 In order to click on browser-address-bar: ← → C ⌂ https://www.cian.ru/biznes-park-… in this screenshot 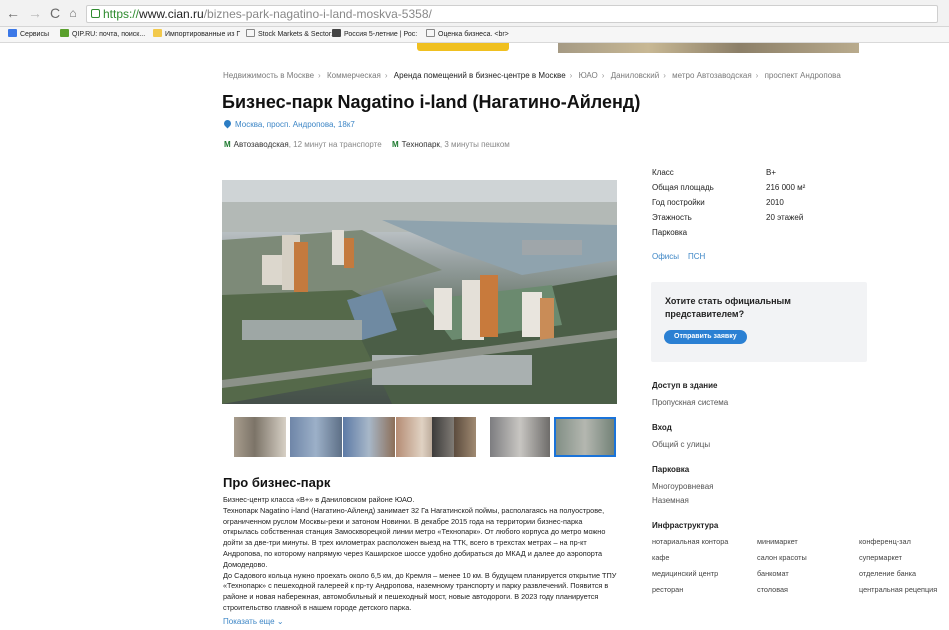, I will do `click(474, 13)`.